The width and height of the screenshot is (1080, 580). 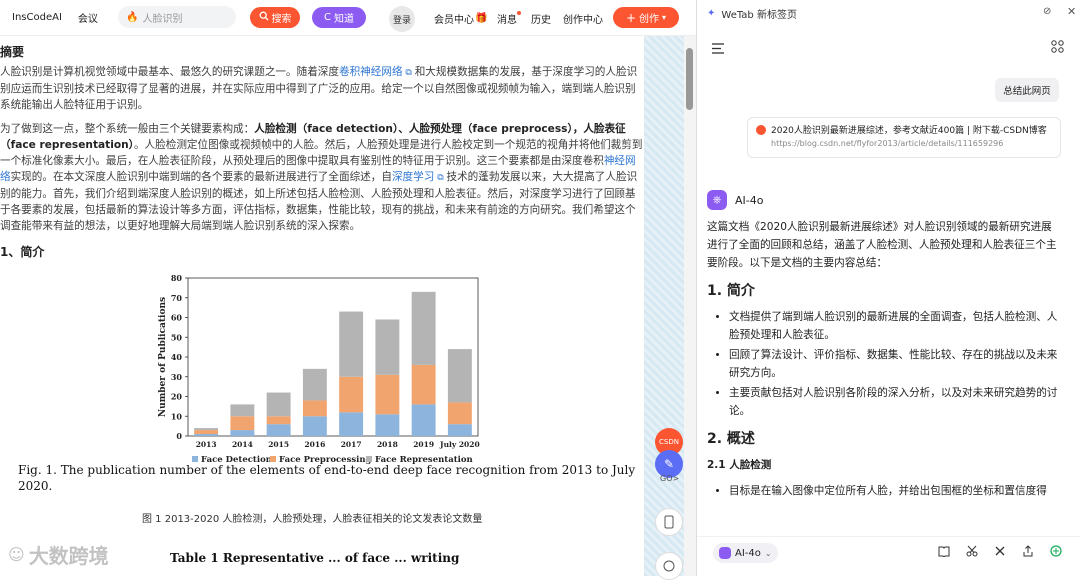 What do you see at coordinates (387, 444) in the screenshot?
I see `x-tick-label: 2018` at bounding box center [387, 444].